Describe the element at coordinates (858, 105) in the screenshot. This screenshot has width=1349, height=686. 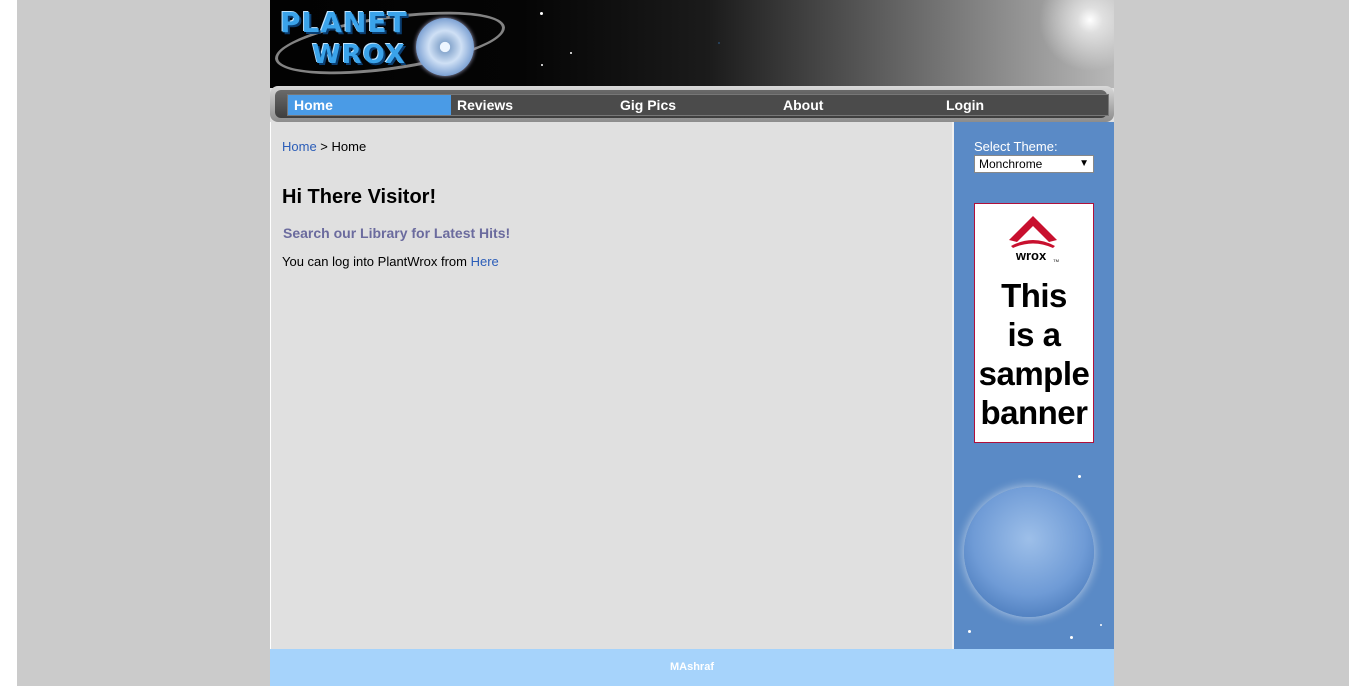
I see `nav-item-about: About` at that location.